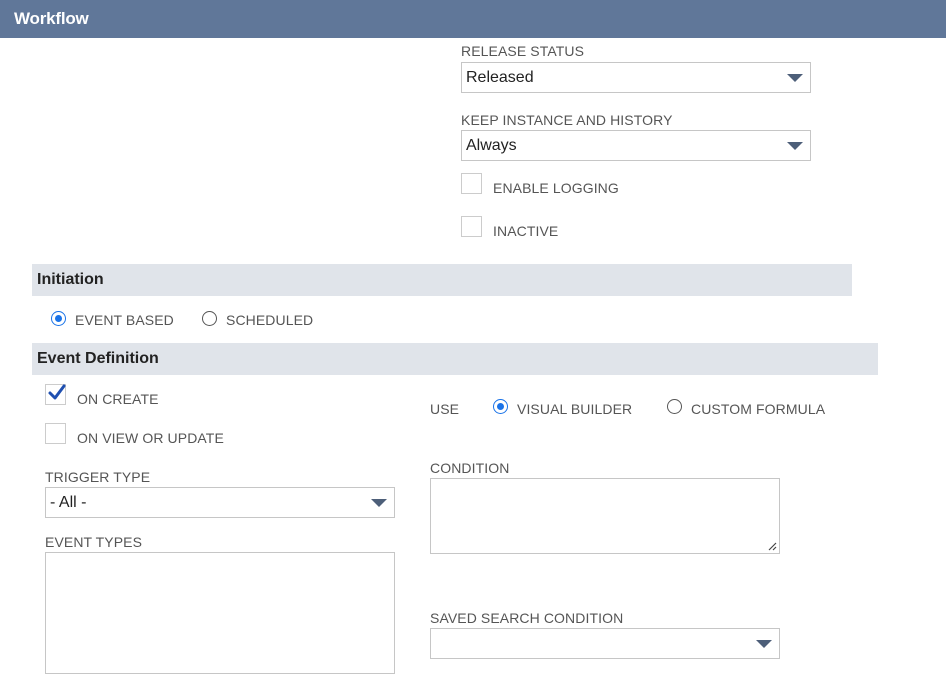 The image size is (946, 677). I want to click on use-label: USE, so click(445, 409).